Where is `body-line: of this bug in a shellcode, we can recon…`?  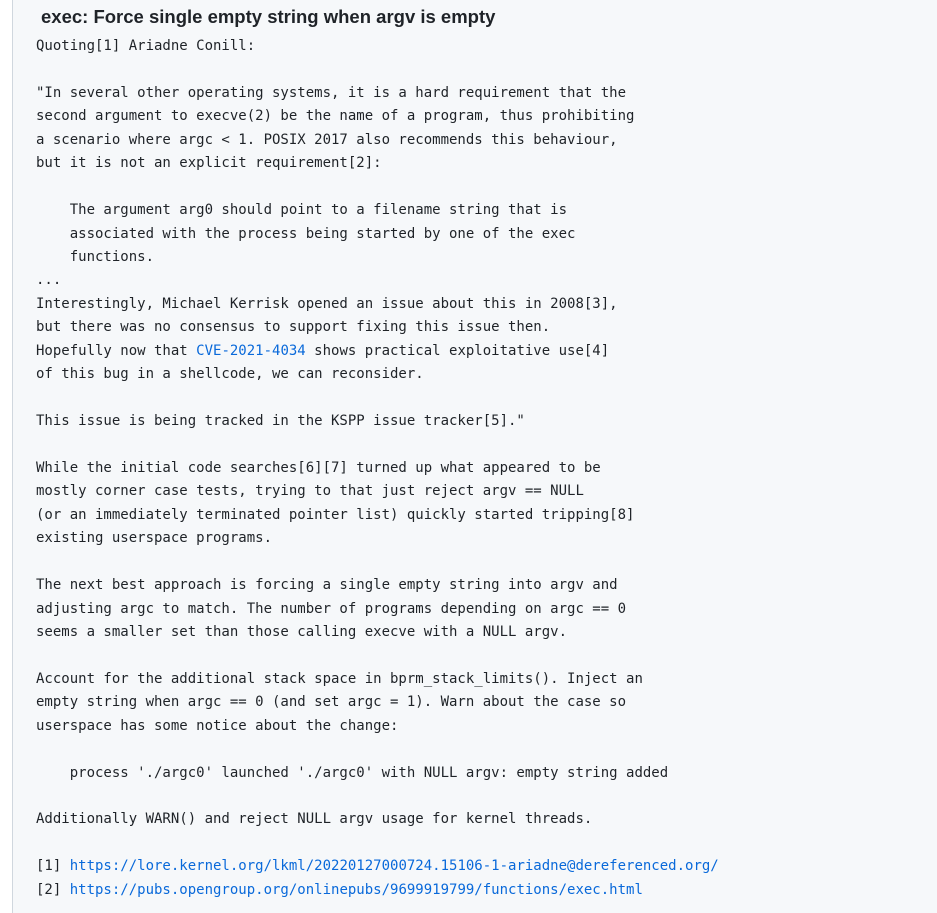 body-line: of this bug in a shellcode, we can recon… is located at coordinates (230, 374).